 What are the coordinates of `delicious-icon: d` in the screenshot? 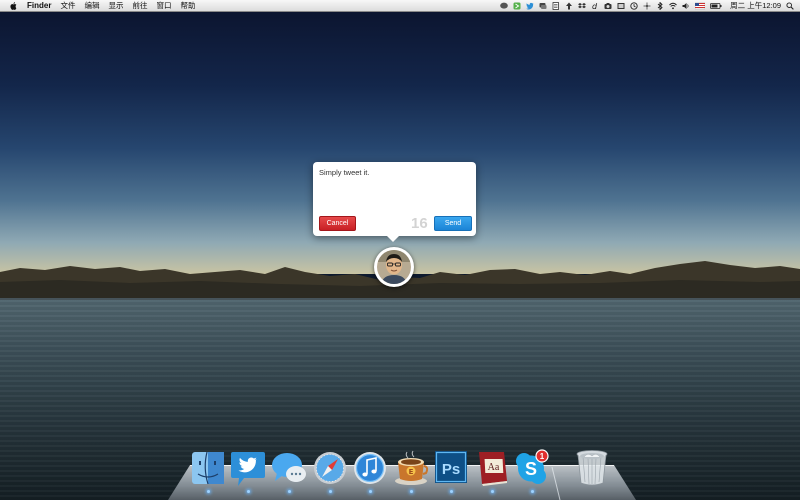 It's located at (595, 6).